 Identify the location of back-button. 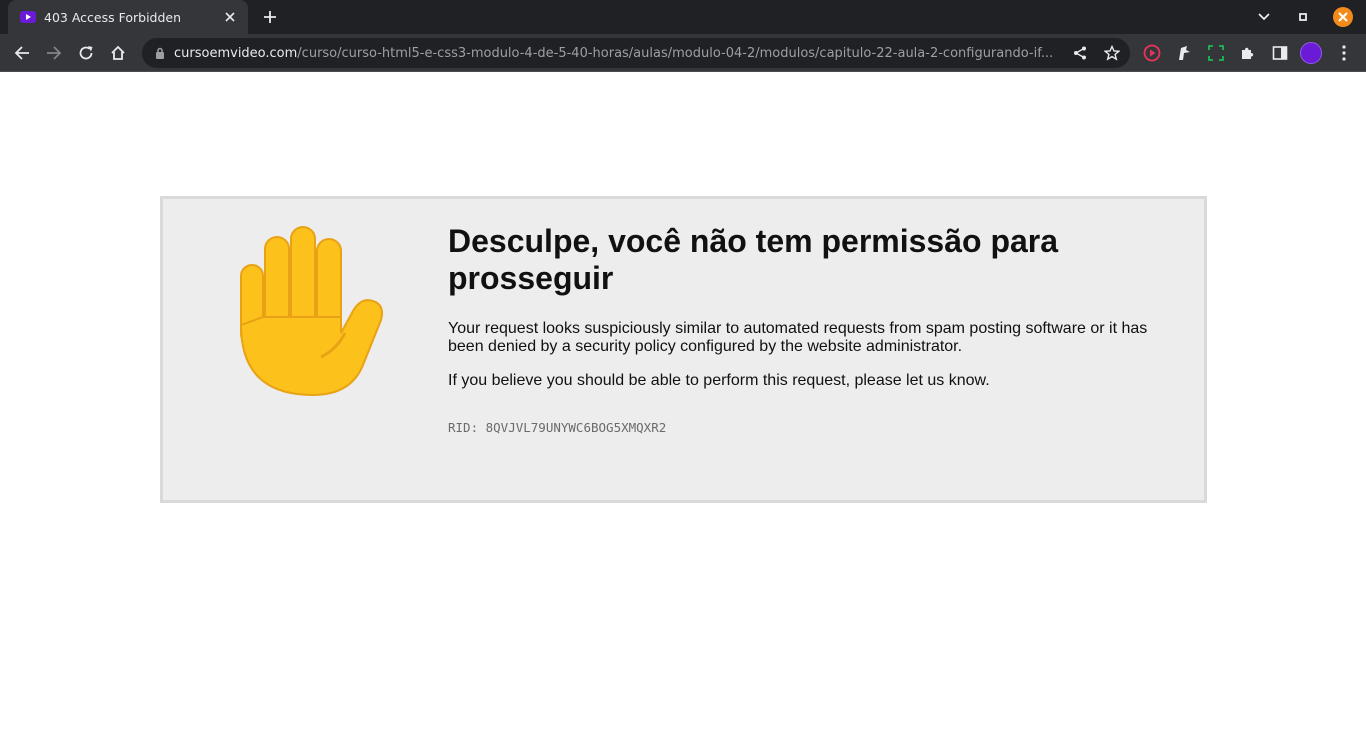
(22, 53).